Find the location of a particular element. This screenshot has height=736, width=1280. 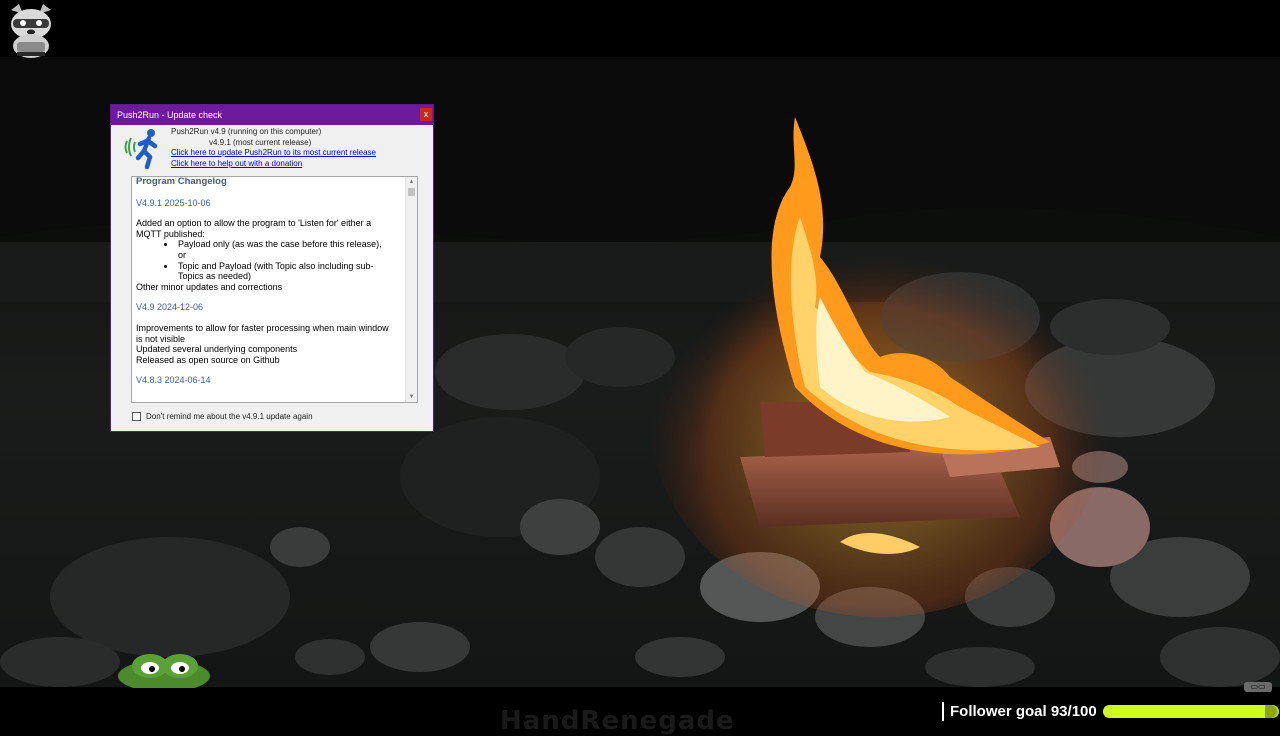

follower-goal-progress-bar is located at coordinates (1190, 711).